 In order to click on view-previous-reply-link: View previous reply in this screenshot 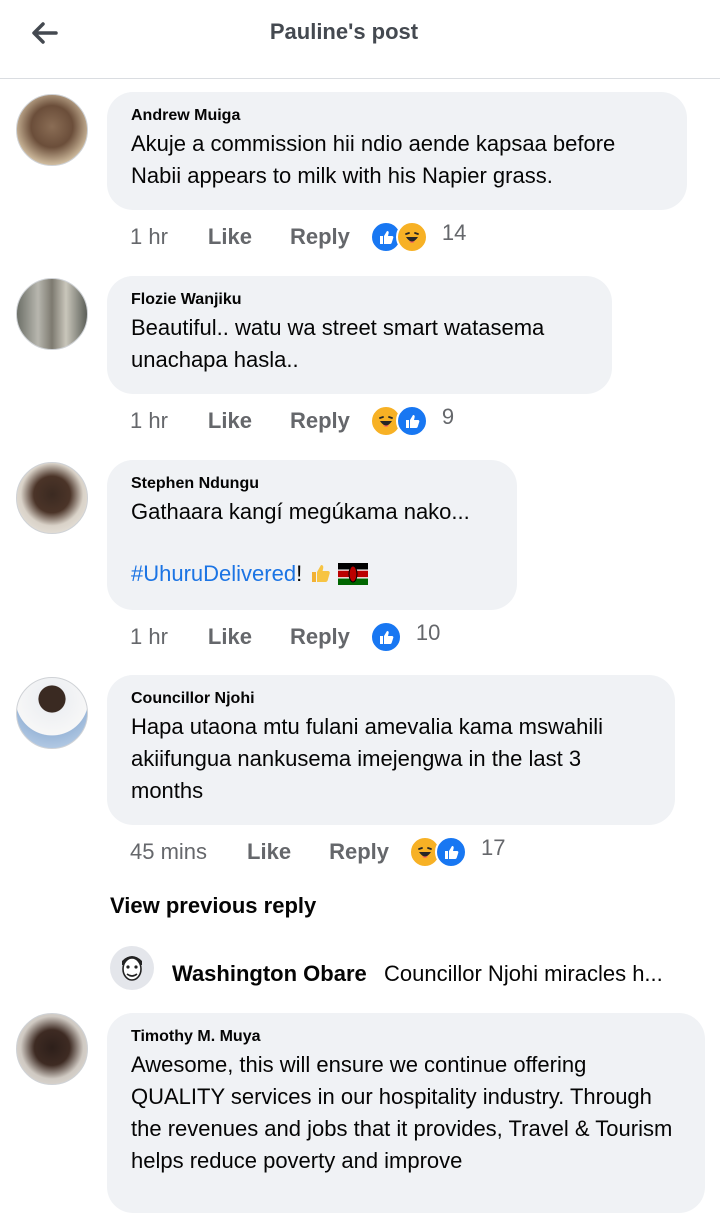, I will do `click(213, 906)`.